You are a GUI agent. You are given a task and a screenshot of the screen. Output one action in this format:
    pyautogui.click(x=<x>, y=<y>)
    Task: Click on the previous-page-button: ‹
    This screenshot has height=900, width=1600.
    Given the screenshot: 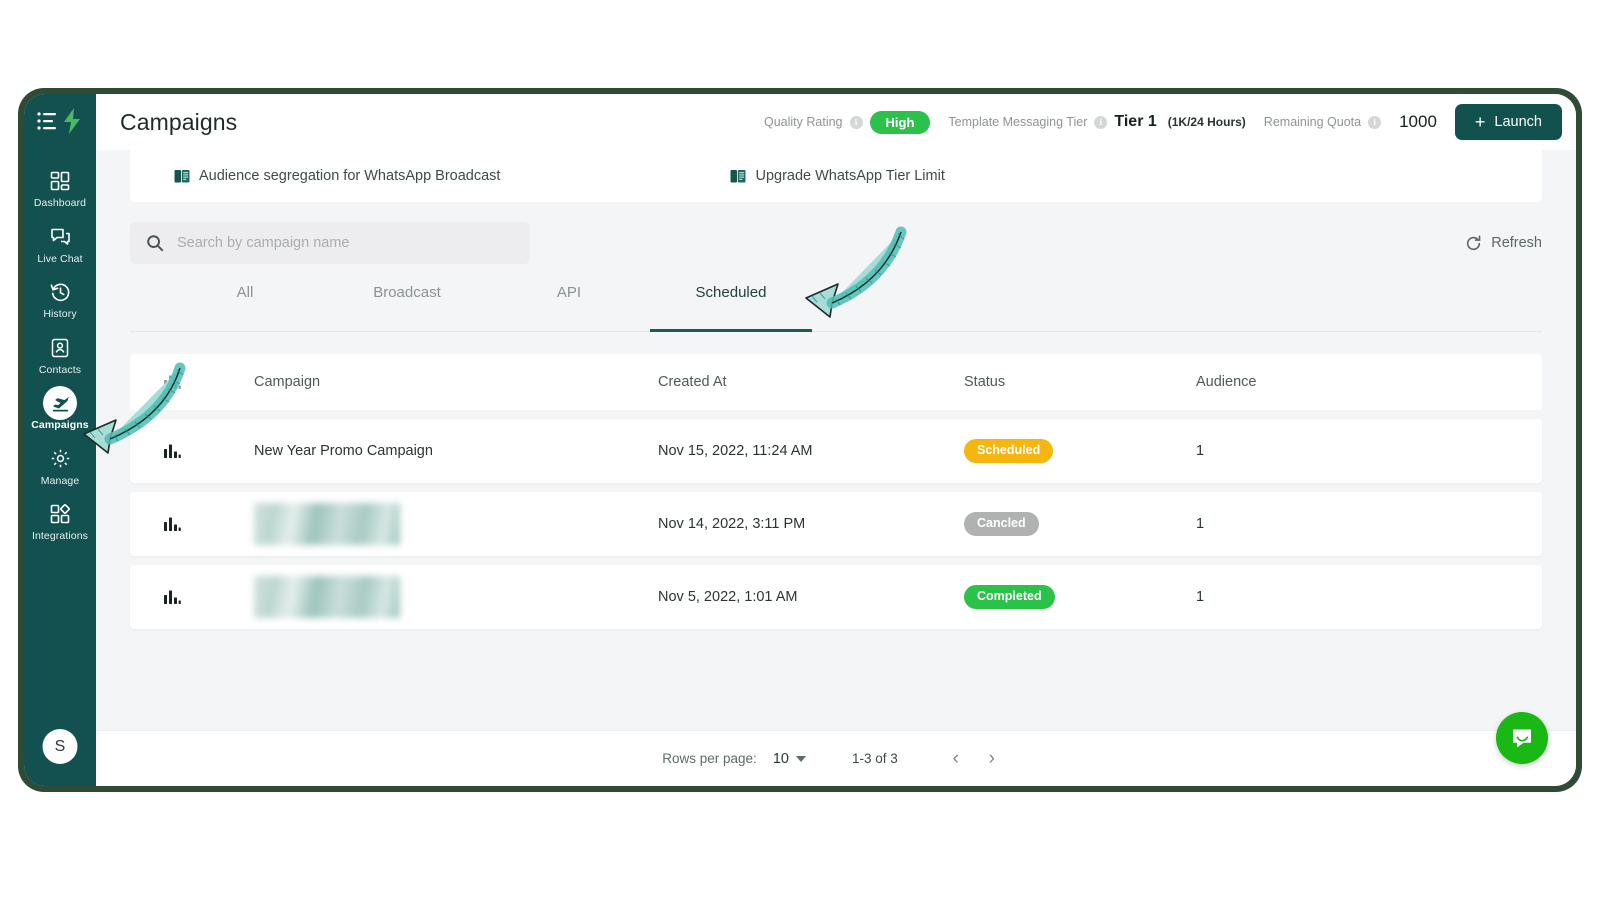 What is the action you would take?
    pyautogui.click(x=956, y=759)
    